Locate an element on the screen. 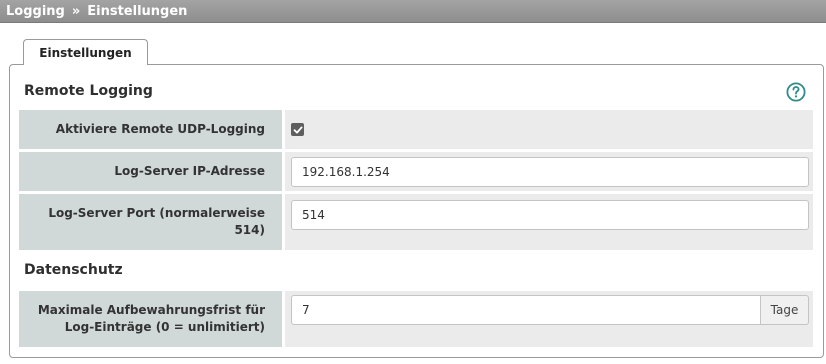 This screenshot has width=826, height=364. udp-logging-checkbox is located at coordinates (297, 129).